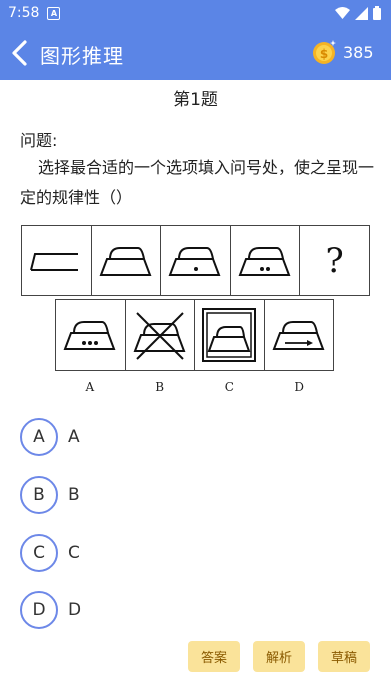 This screenshot has height=696, width=391. I want to click on figure-option-a, so click(91, 335).